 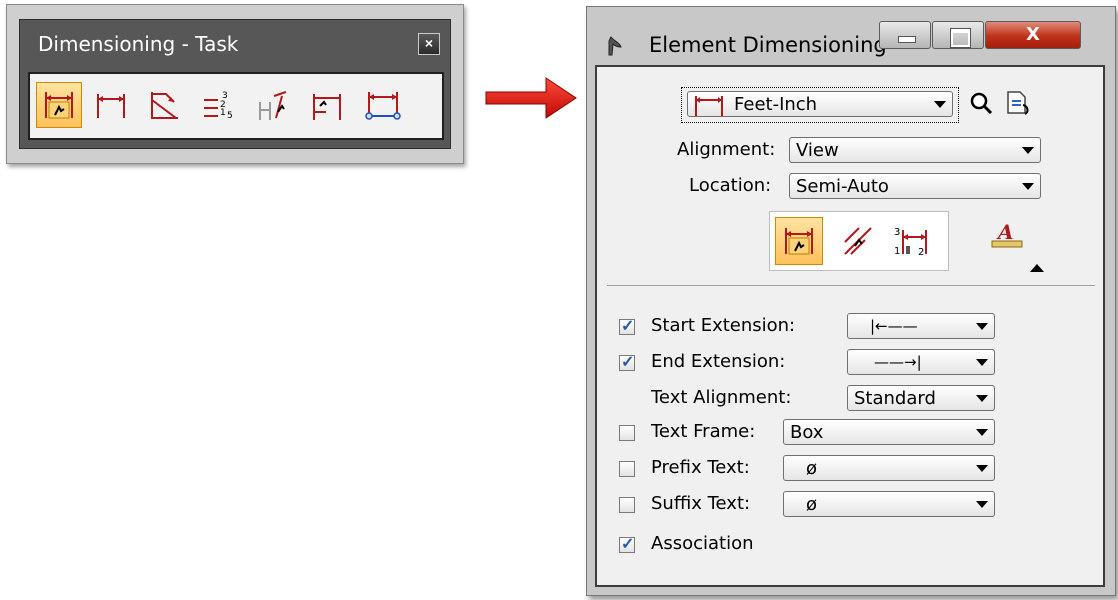 What do you see at coordinates (1018, 103) in the screenshot?
I see `match-settings-icon` at bounding box center [1018, 103].